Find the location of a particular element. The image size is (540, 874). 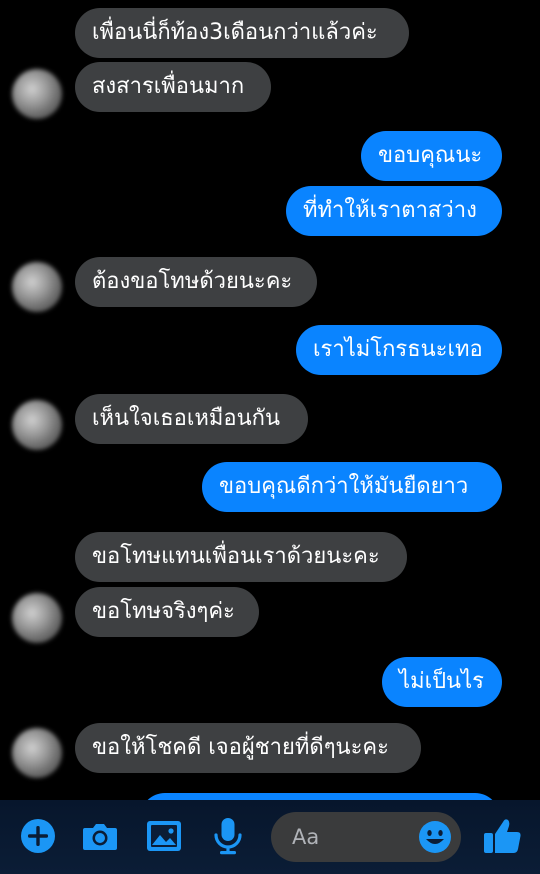

outgoing-message: ที่ทำให้เราตาสว่าง is located at coordinates (394, 211).